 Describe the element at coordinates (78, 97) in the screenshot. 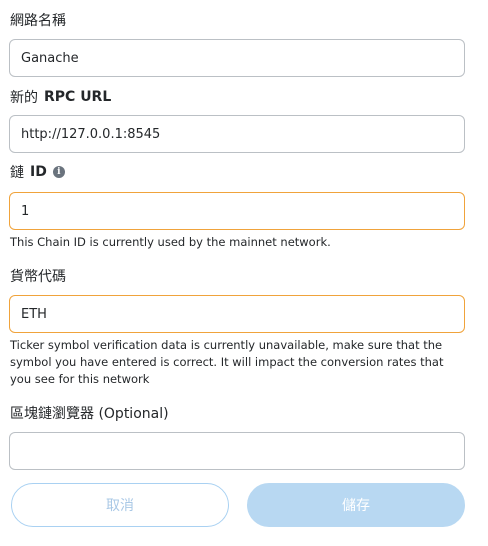

I see `rpc-url-label-strong: RPC URL` at that location.